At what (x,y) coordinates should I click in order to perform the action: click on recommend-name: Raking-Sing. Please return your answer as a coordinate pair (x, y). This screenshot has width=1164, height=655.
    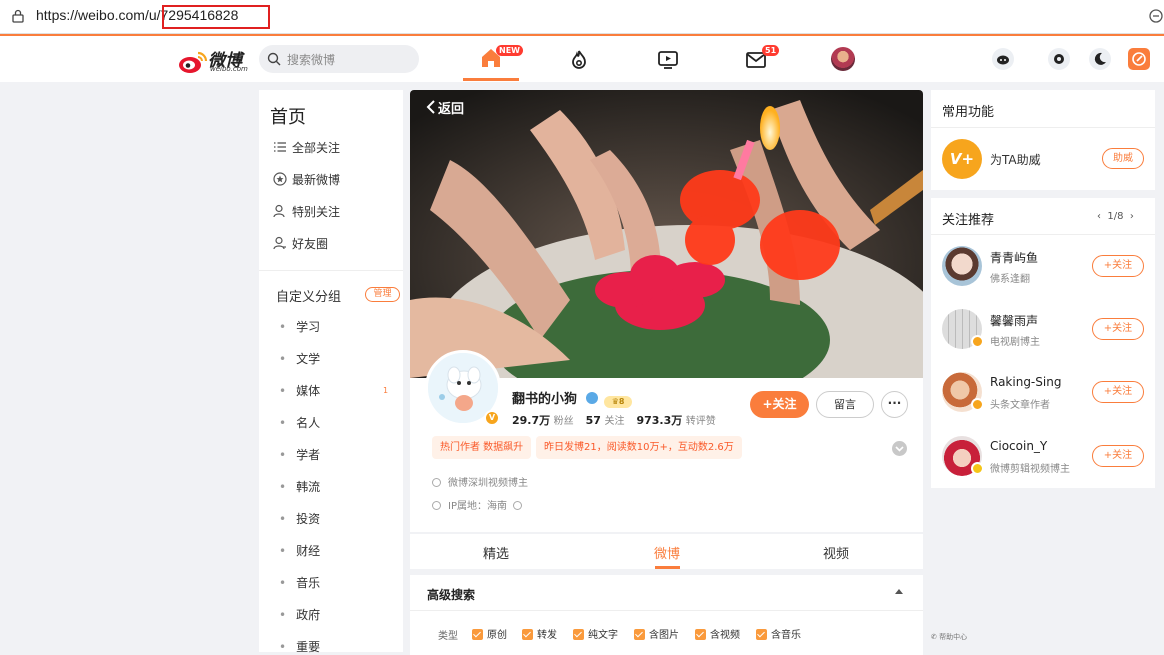
    Looking at the image, I should click on (1025, 382).